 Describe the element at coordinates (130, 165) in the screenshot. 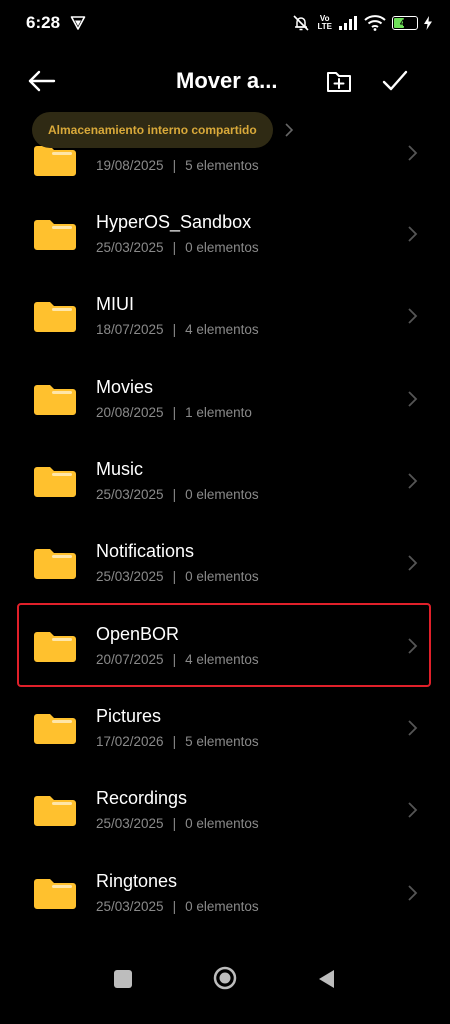

I see `folder-date: 19/08/2025` at that location.